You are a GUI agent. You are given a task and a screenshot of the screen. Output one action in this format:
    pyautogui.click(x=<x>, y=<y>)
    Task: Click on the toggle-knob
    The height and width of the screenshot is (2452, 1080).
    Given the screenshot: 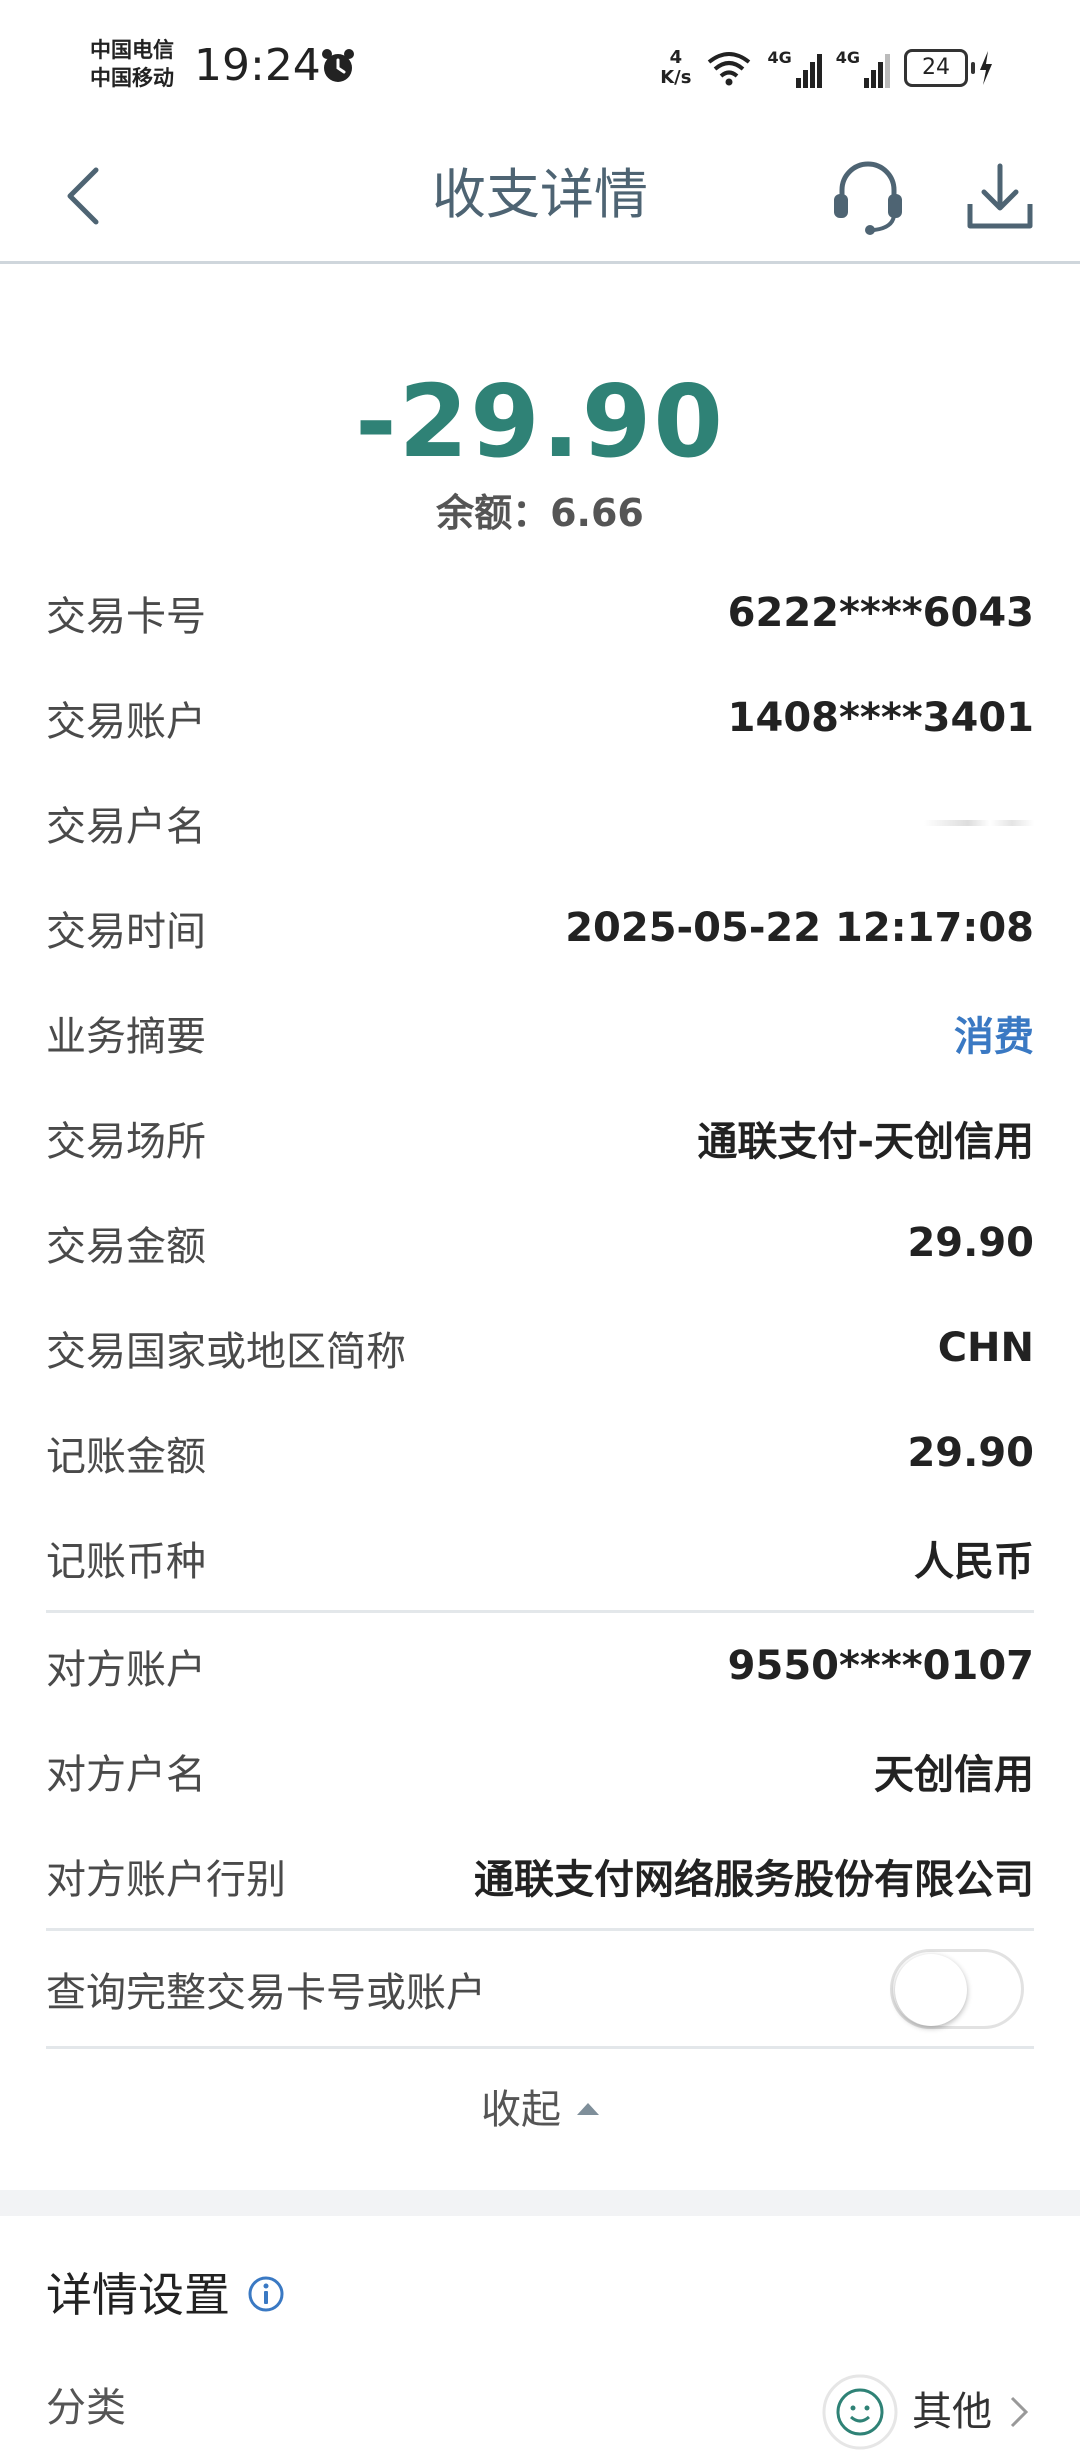 What is the action you would take?
    pyautogui.click(x=931, y=1989)
    